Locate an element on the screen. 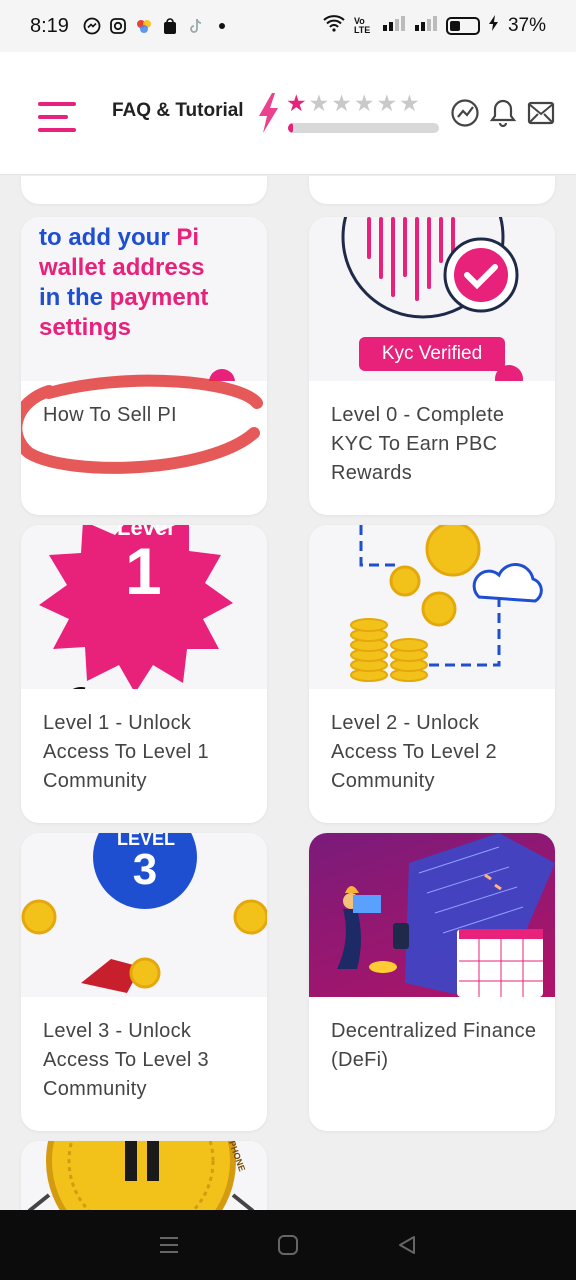  back-button is located at coordinates (407, 1245).